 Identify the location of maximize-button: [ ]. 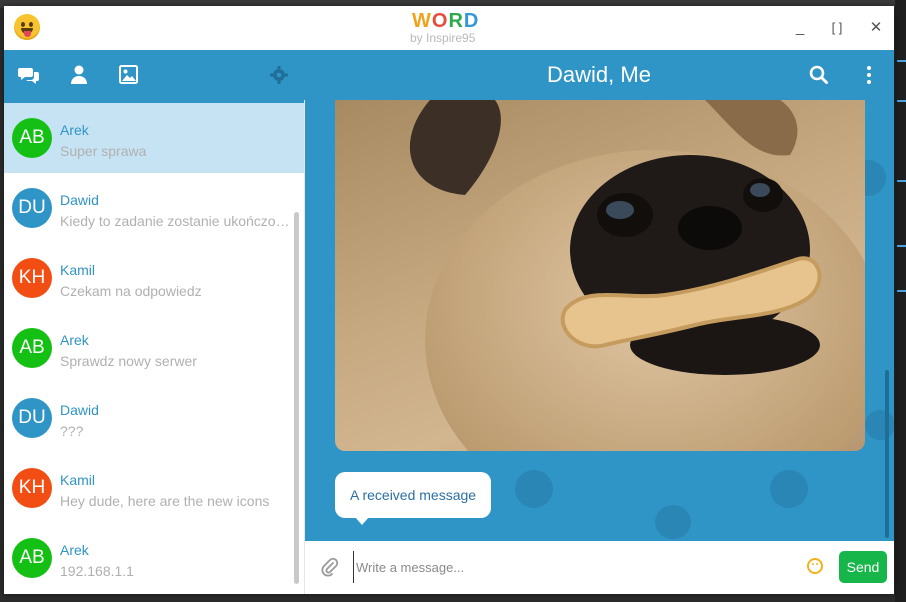
(837, 28).